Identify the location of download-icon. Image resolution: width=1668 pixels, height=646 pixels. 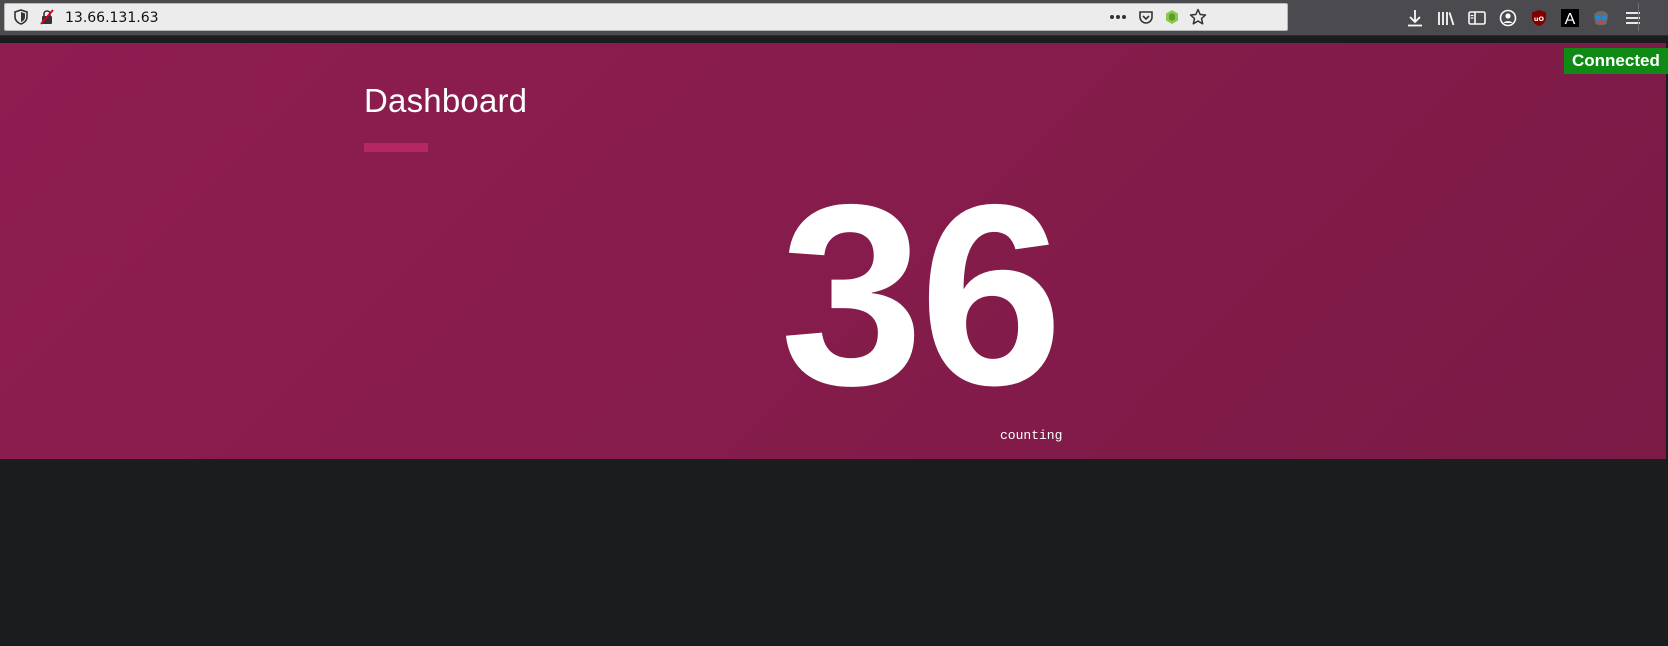
(1415, 18).